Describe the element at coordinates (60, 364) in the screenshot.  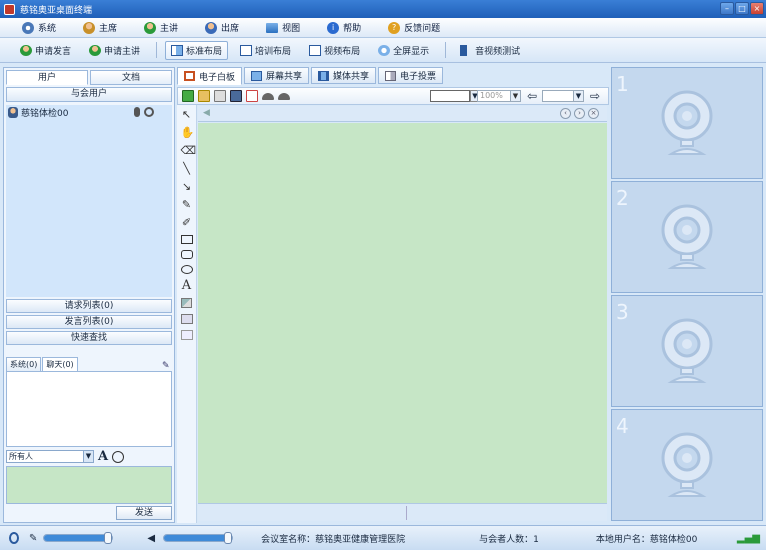
I see `tab-chat: 聊天(0)` at that location.